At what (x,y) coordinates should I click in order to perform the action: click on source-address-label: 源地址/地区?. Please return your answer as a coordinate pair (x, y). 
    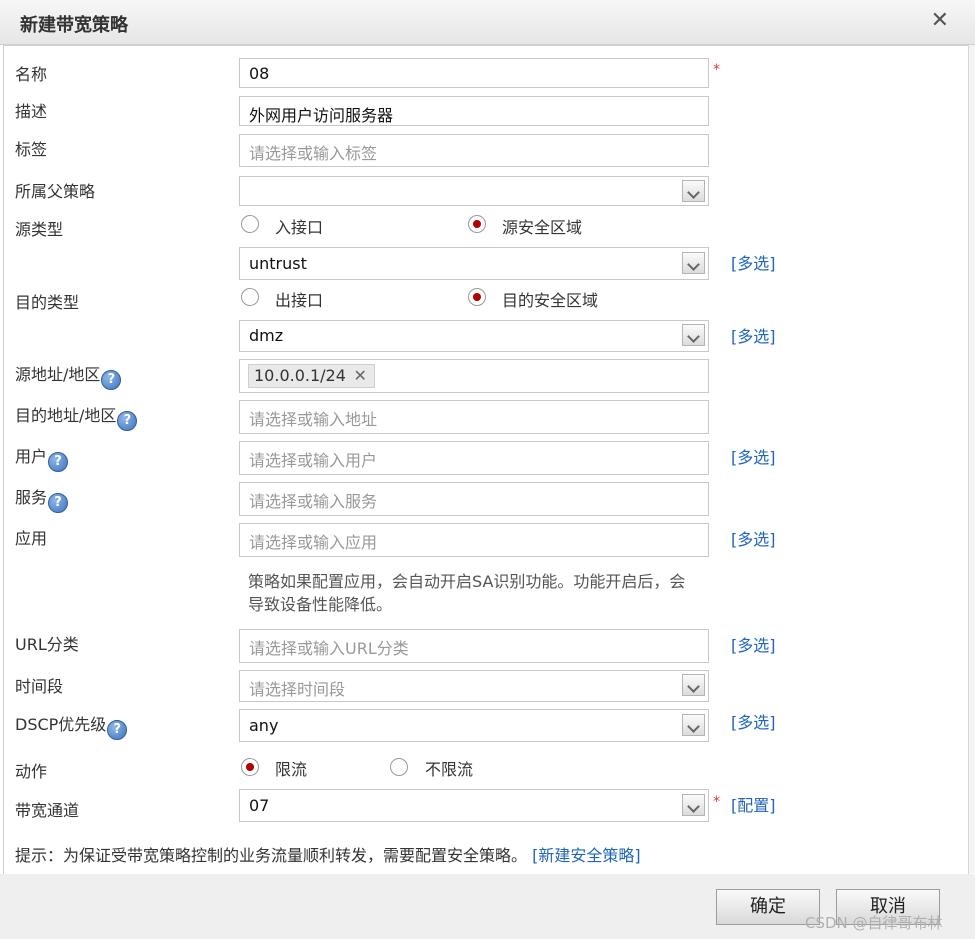
    Looking at the image, I should click on (68, 375).